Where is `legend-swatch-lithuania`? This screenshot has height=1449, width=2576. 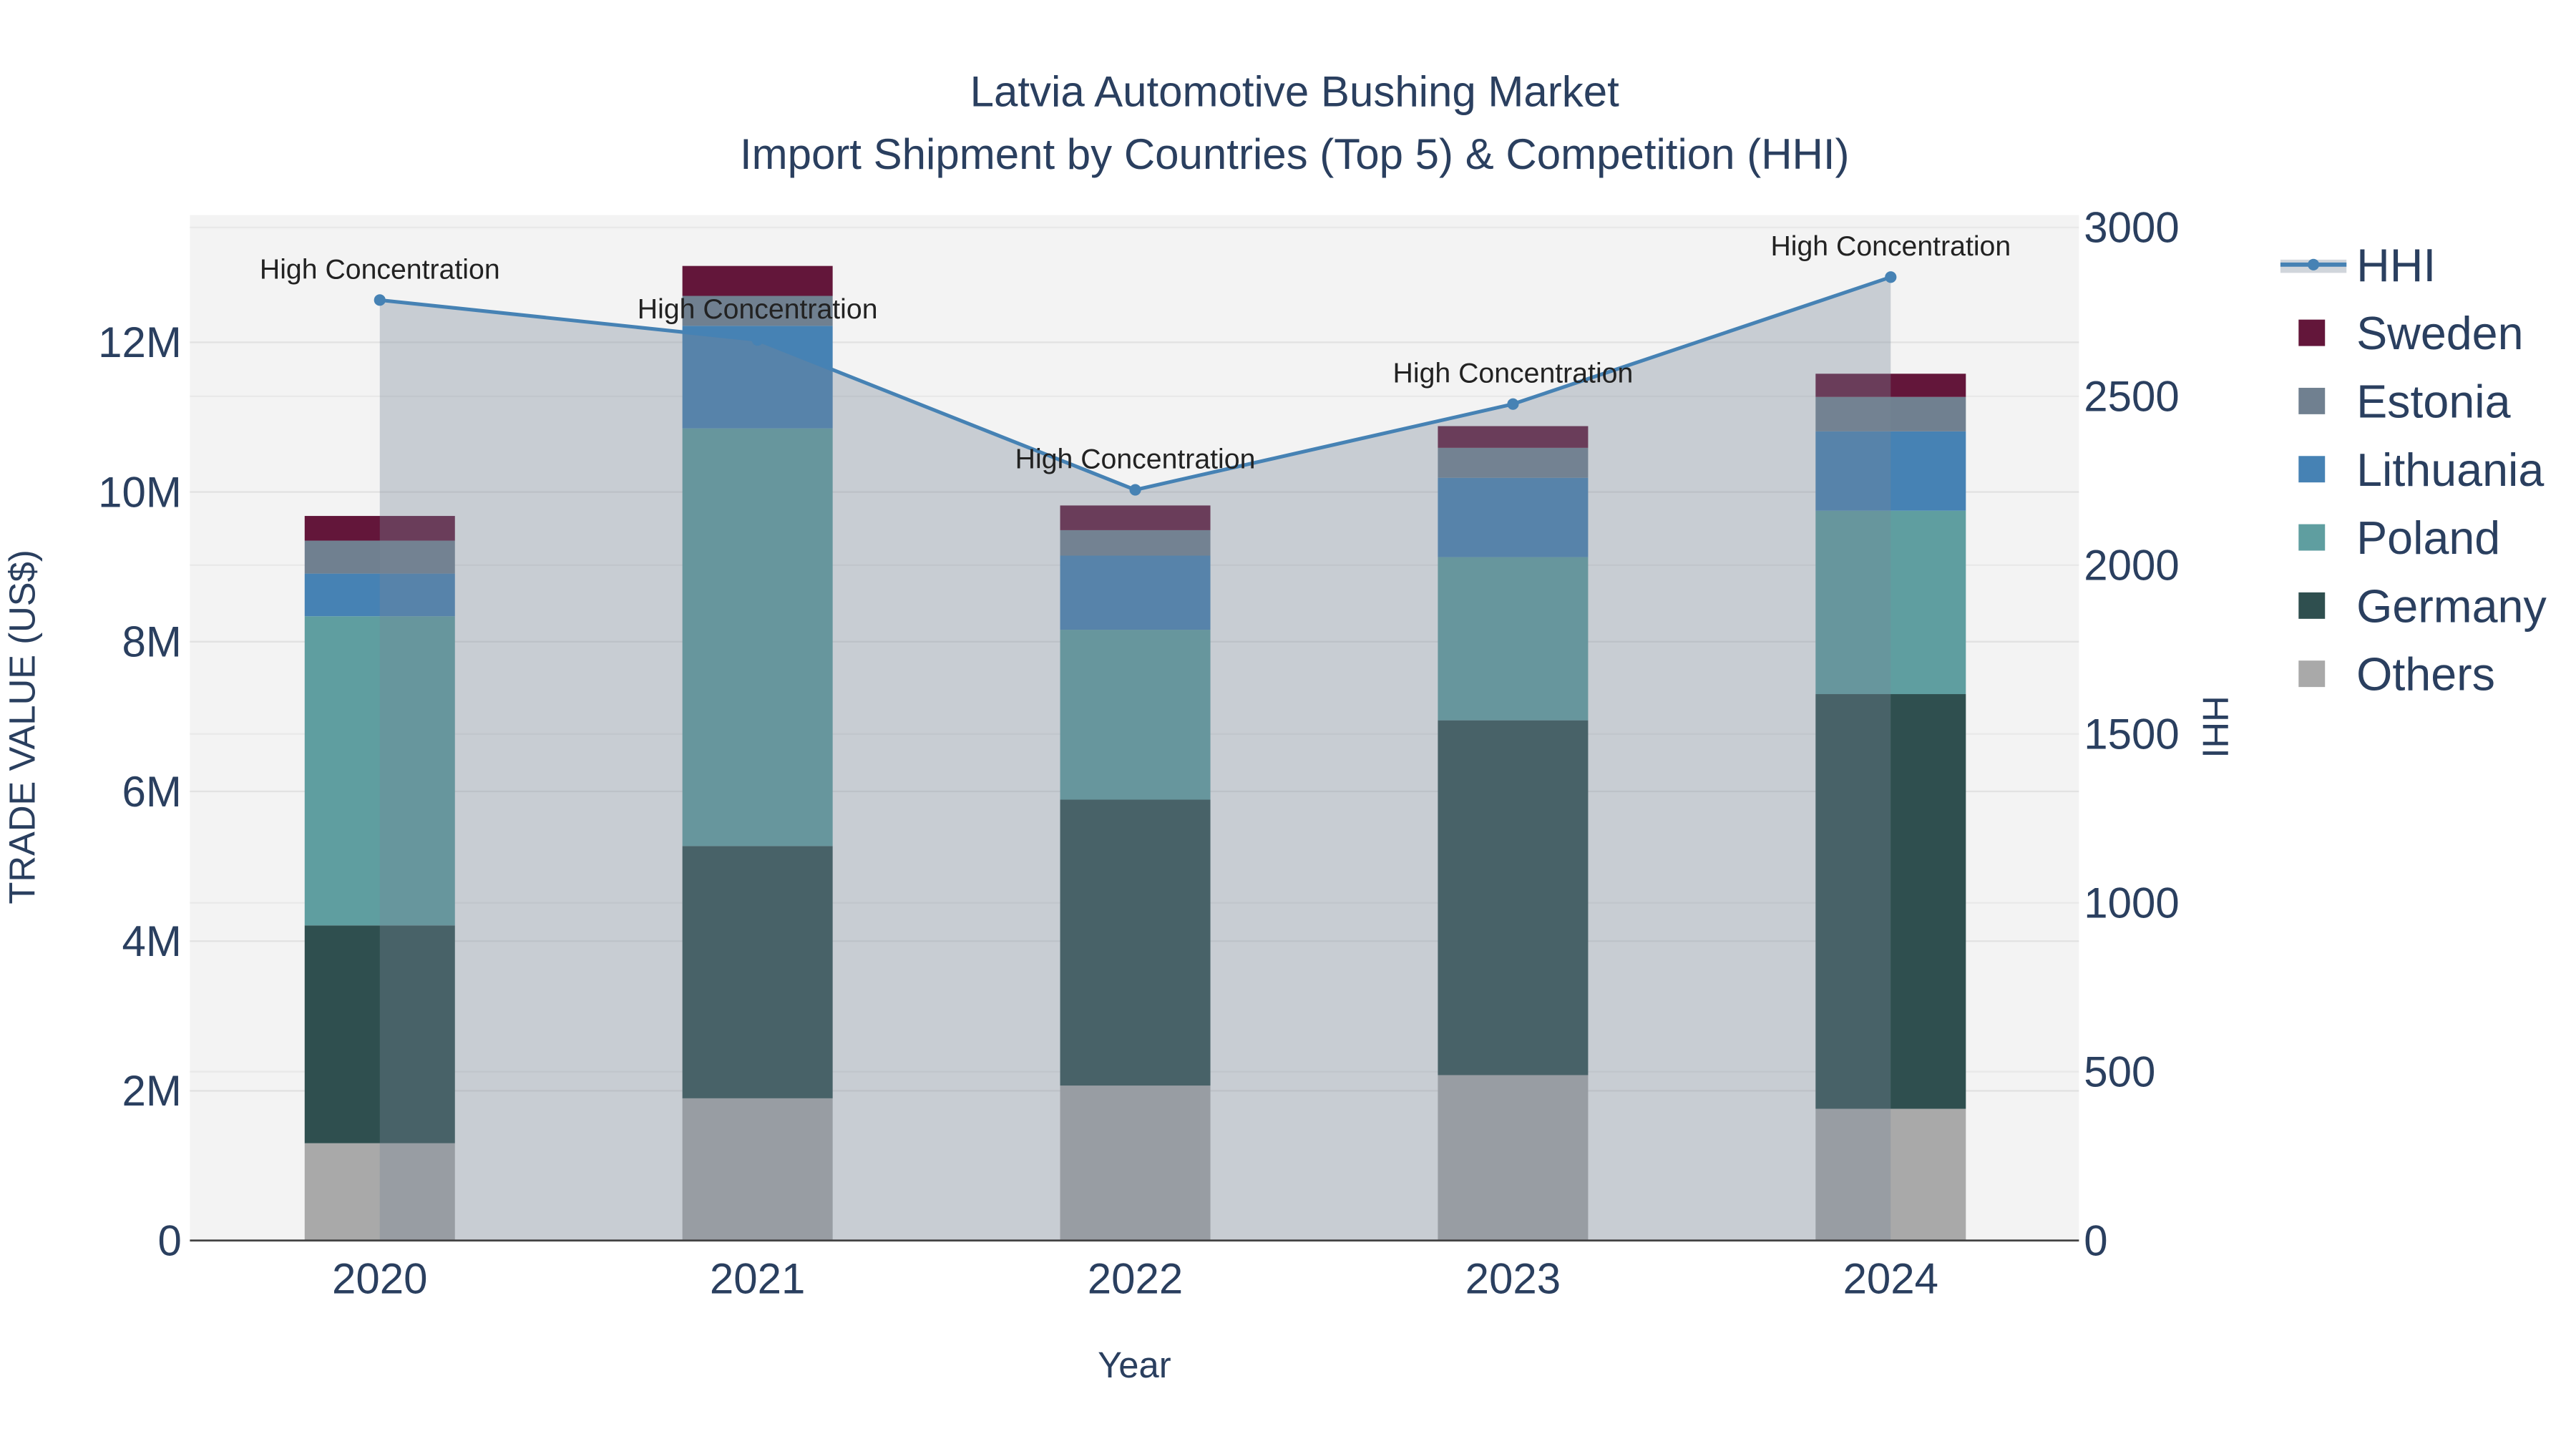
legend-swatch-lithuania is located at coordinates (2312, 469).